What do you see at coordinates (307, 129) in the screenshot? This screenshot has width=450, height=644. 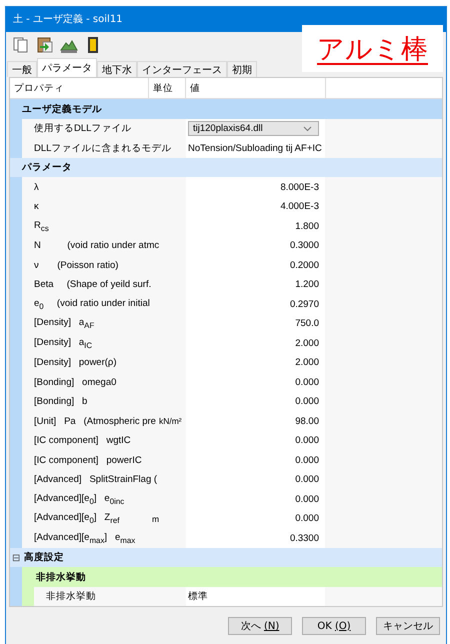 I see `chevron-down-icon` at bounding box center [307, 129].